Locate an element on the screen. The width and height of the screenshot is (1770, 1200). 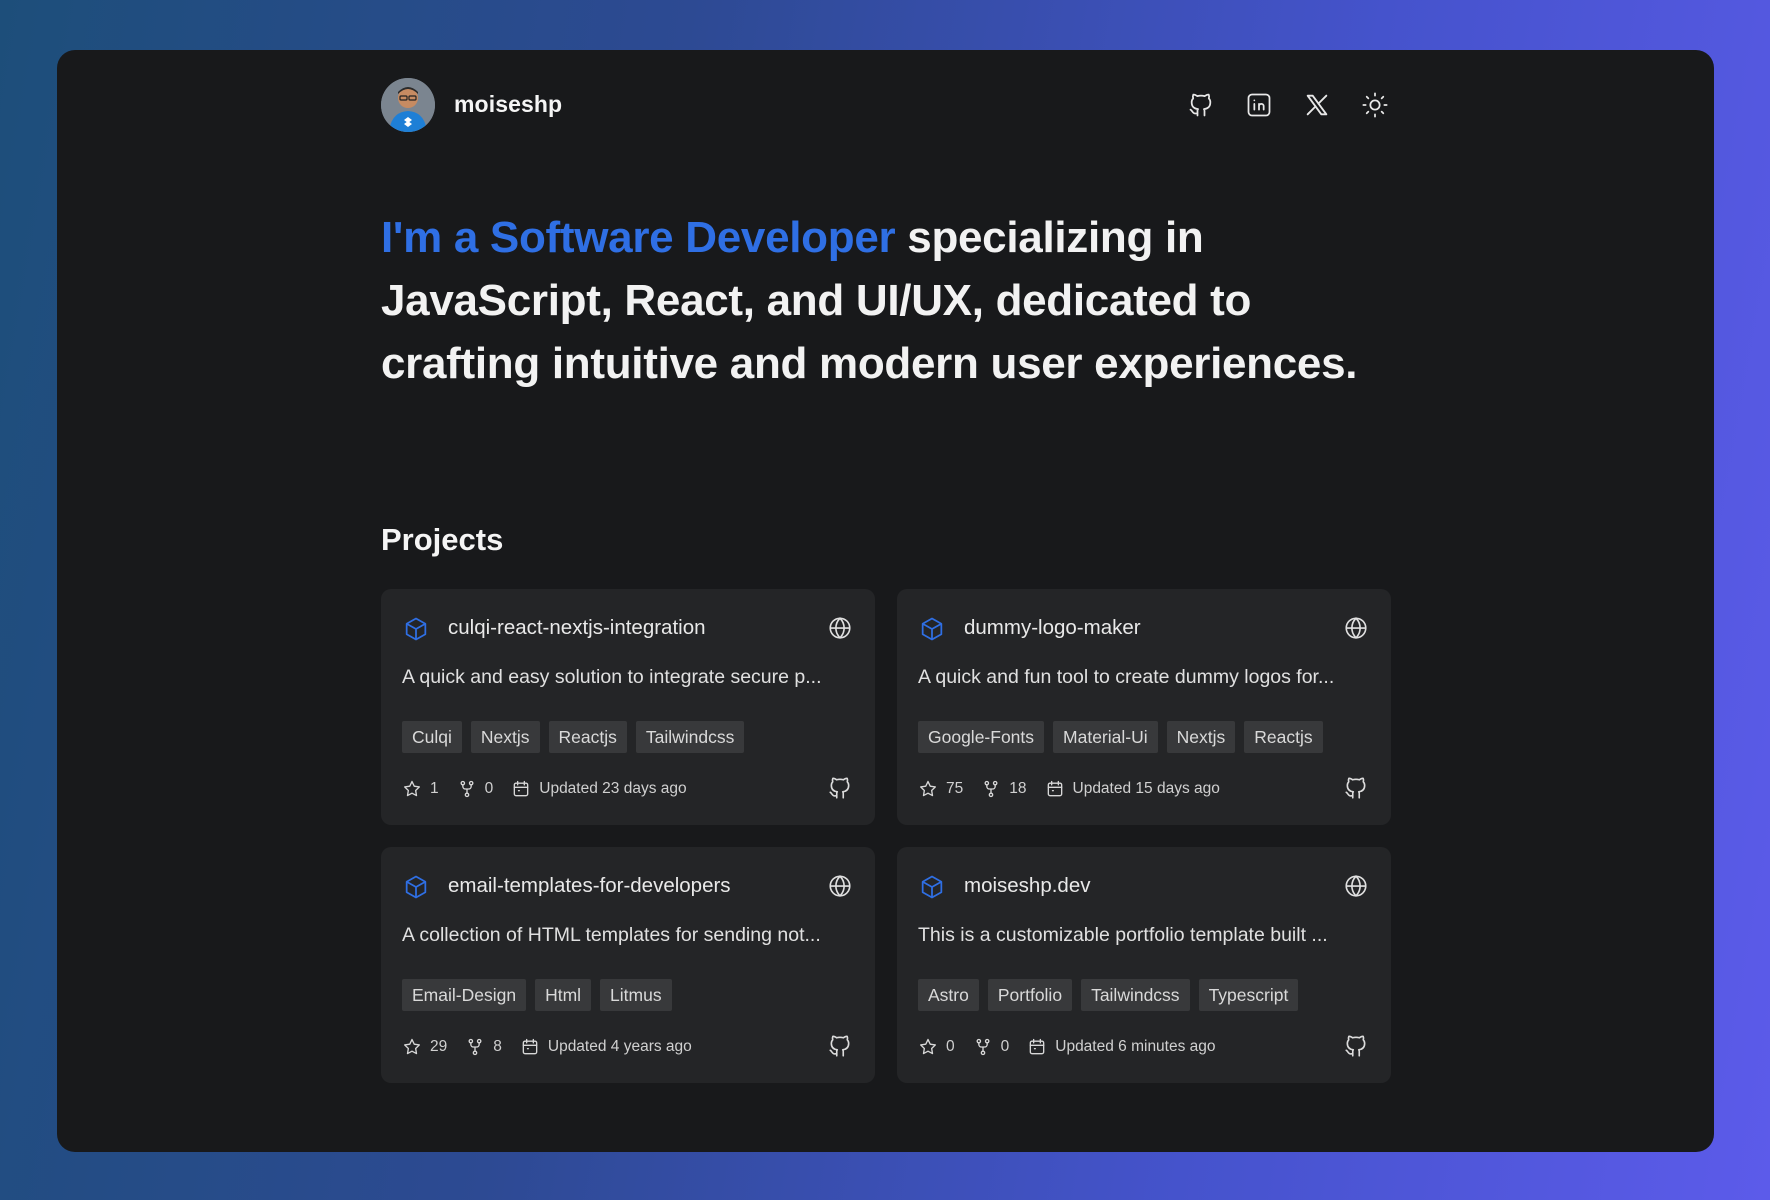
projects-title: Projects is located at coordinates (442, 539).